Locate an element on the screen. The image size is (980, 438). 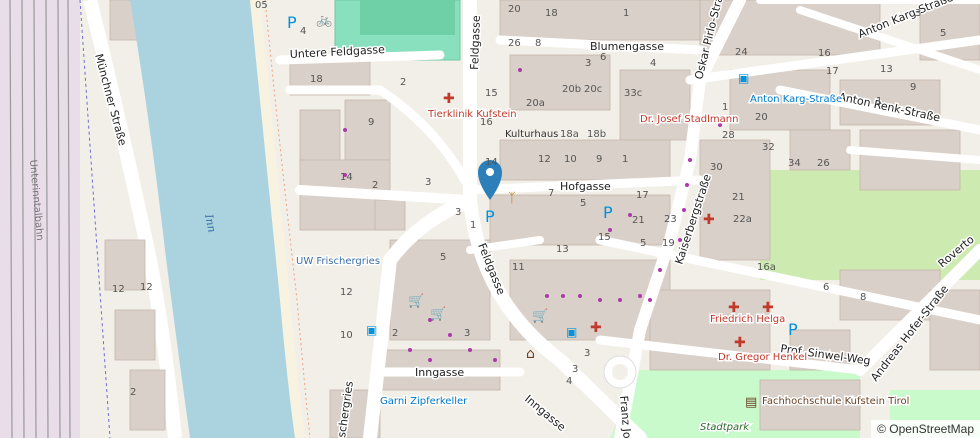
svg-text: 26 is located at coordinates (823, 163).